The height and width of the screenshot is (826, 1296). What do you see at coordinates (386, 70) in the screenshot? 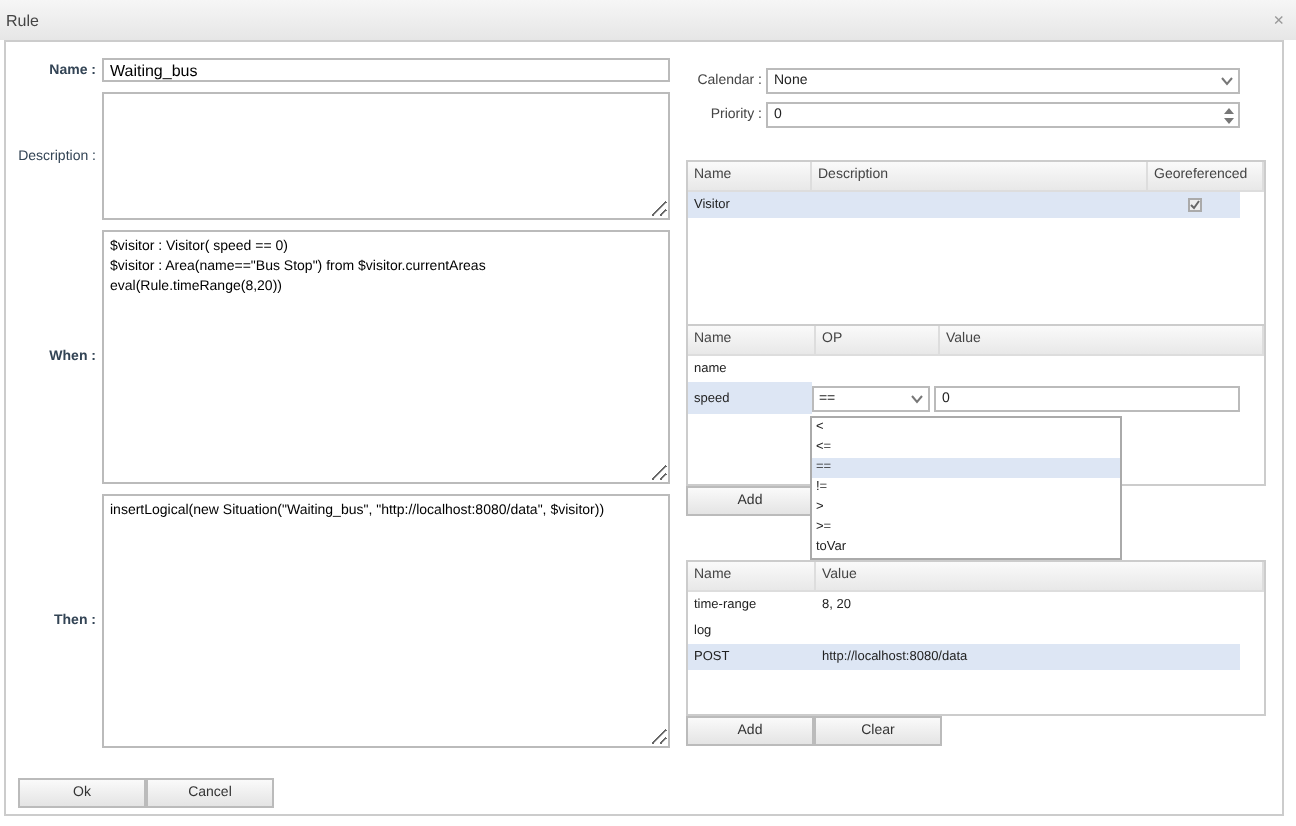
I see `name-field: Waiting_bus` at bounding box center [386, 70].